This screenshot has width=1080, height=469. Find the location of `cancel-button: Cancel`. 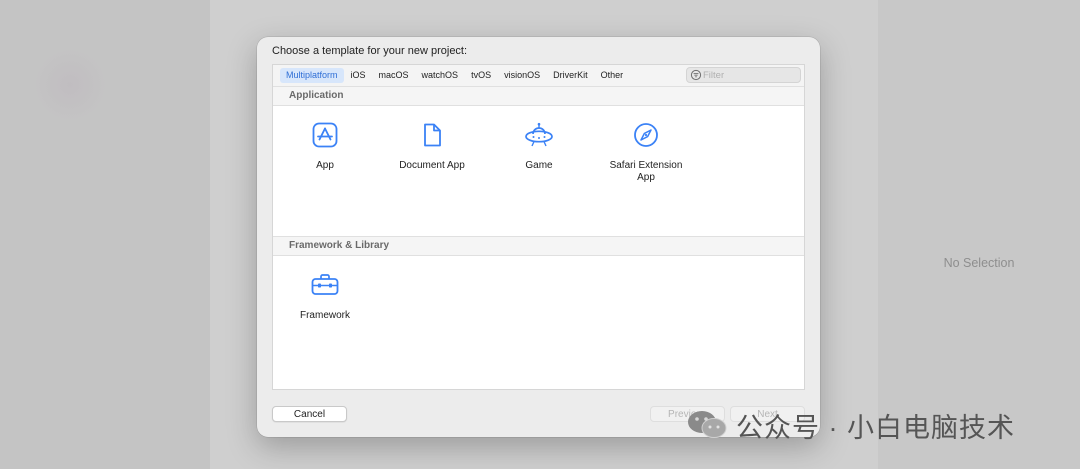

cancel-button: Cancel is located at coordinates (309, 414).